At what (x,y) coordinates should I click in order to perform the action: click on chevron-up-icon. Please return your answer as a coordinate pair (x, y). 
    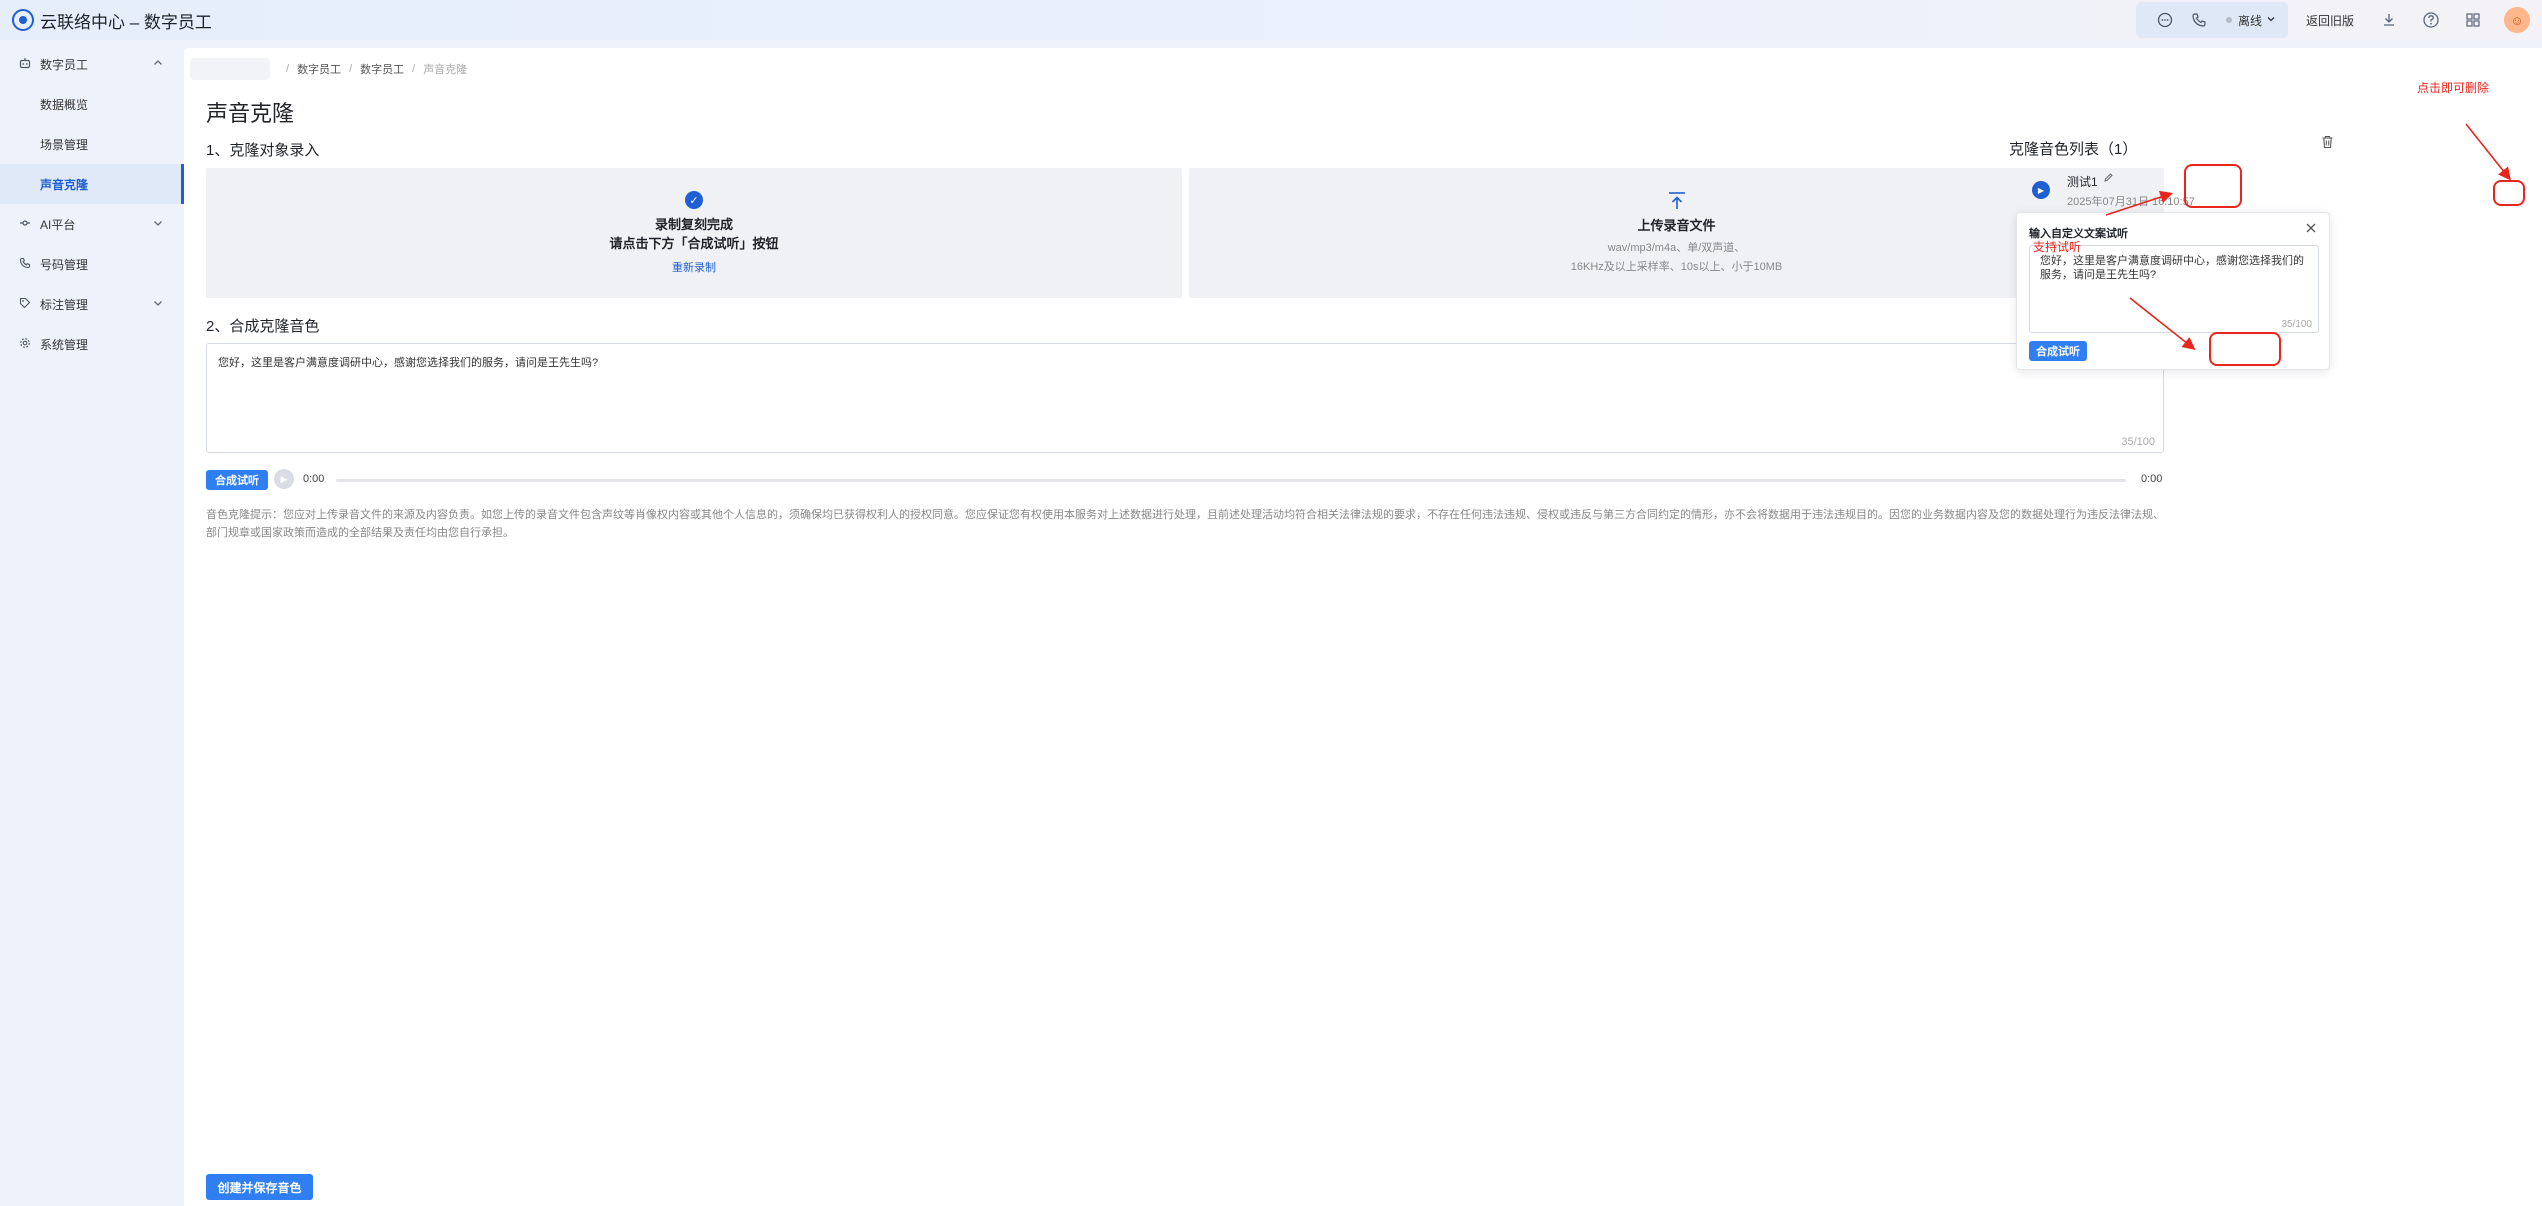
    Looking at the image, I should click on (158, 64).